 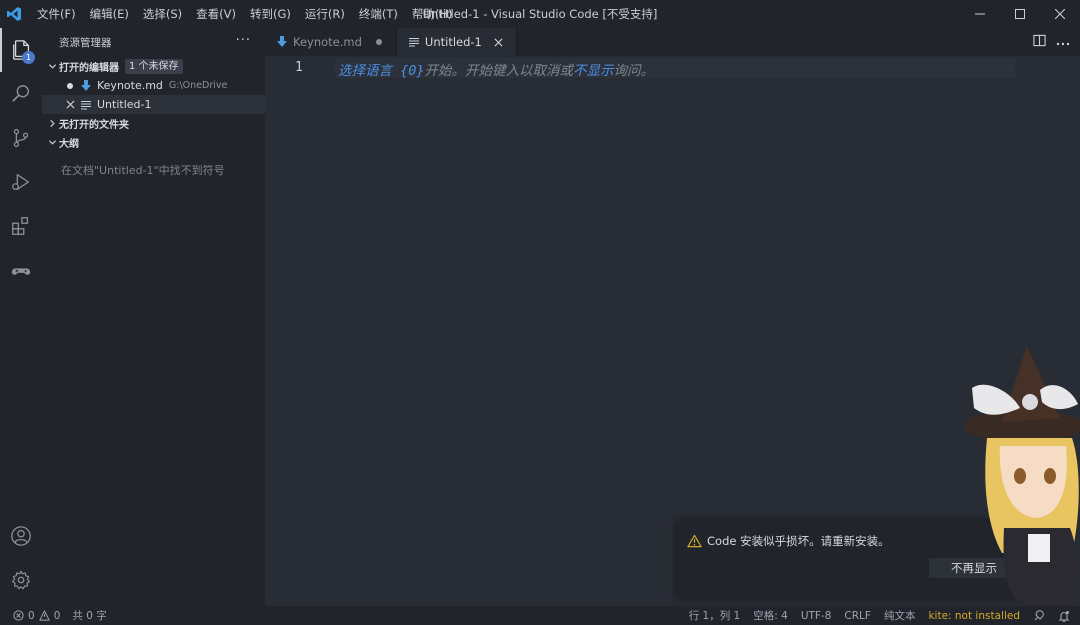 I want to click on minimize-icon, so click(x=980, y=14).